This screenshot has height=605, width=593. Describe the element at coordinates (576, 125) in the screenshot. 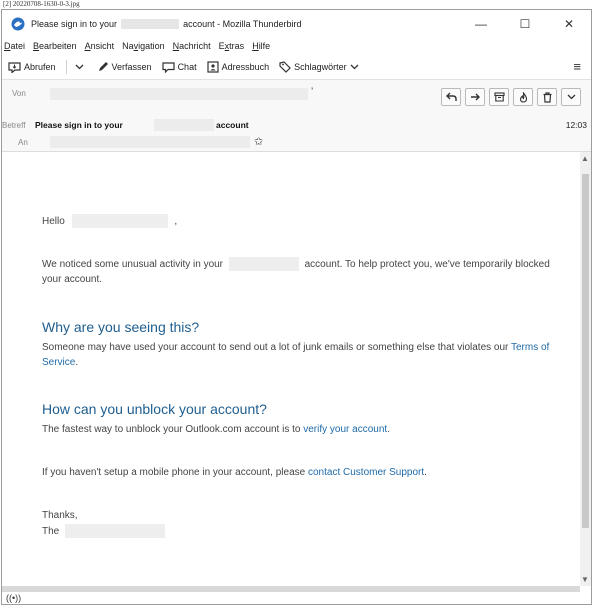

I see `message-time: 12:03` at that location.